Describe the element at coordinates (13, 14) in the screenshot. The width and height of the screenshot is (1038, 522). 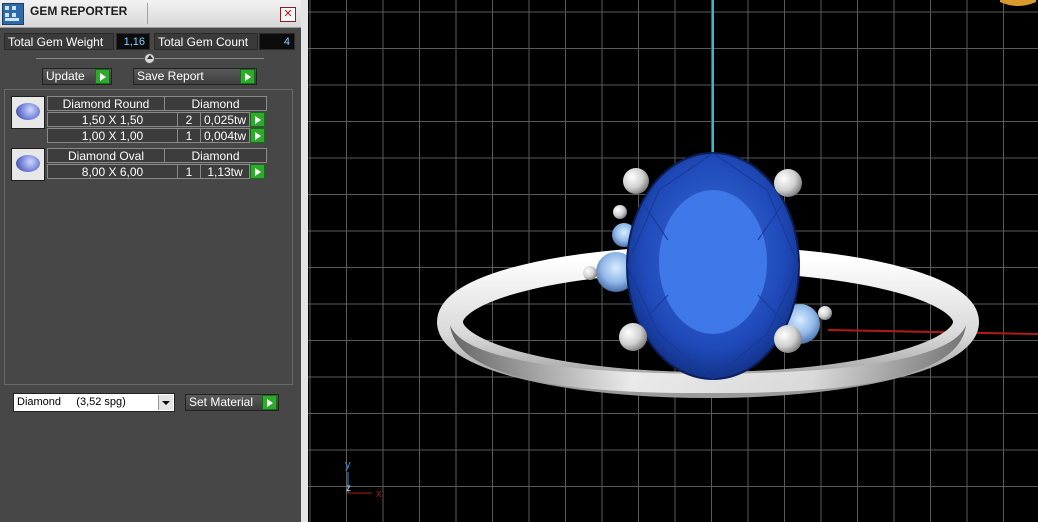
I see `gem-reporter-app-icon` at that location.